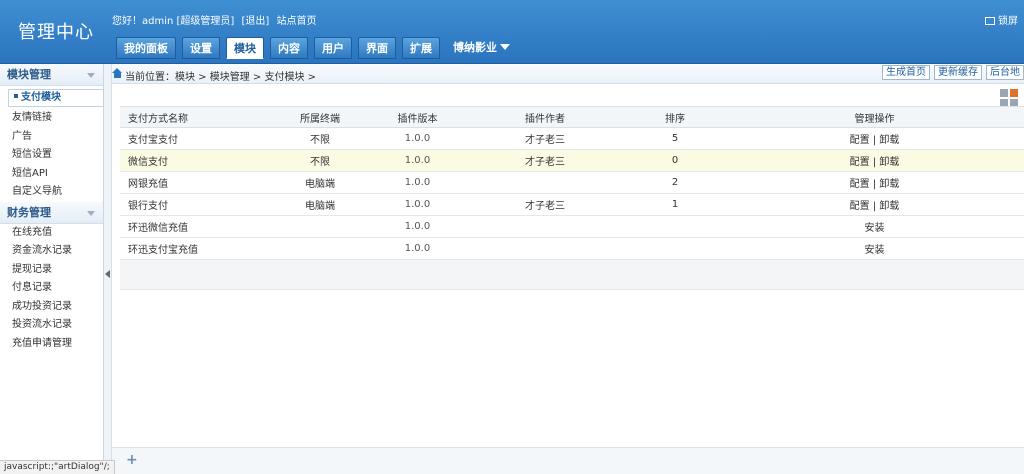 This screenshot has height=474, width=1024. What do you see at coordinates (195, 117) in the screenshot?
I see `col-header-name: 支付方式名称` at bounding box center [195, 117].